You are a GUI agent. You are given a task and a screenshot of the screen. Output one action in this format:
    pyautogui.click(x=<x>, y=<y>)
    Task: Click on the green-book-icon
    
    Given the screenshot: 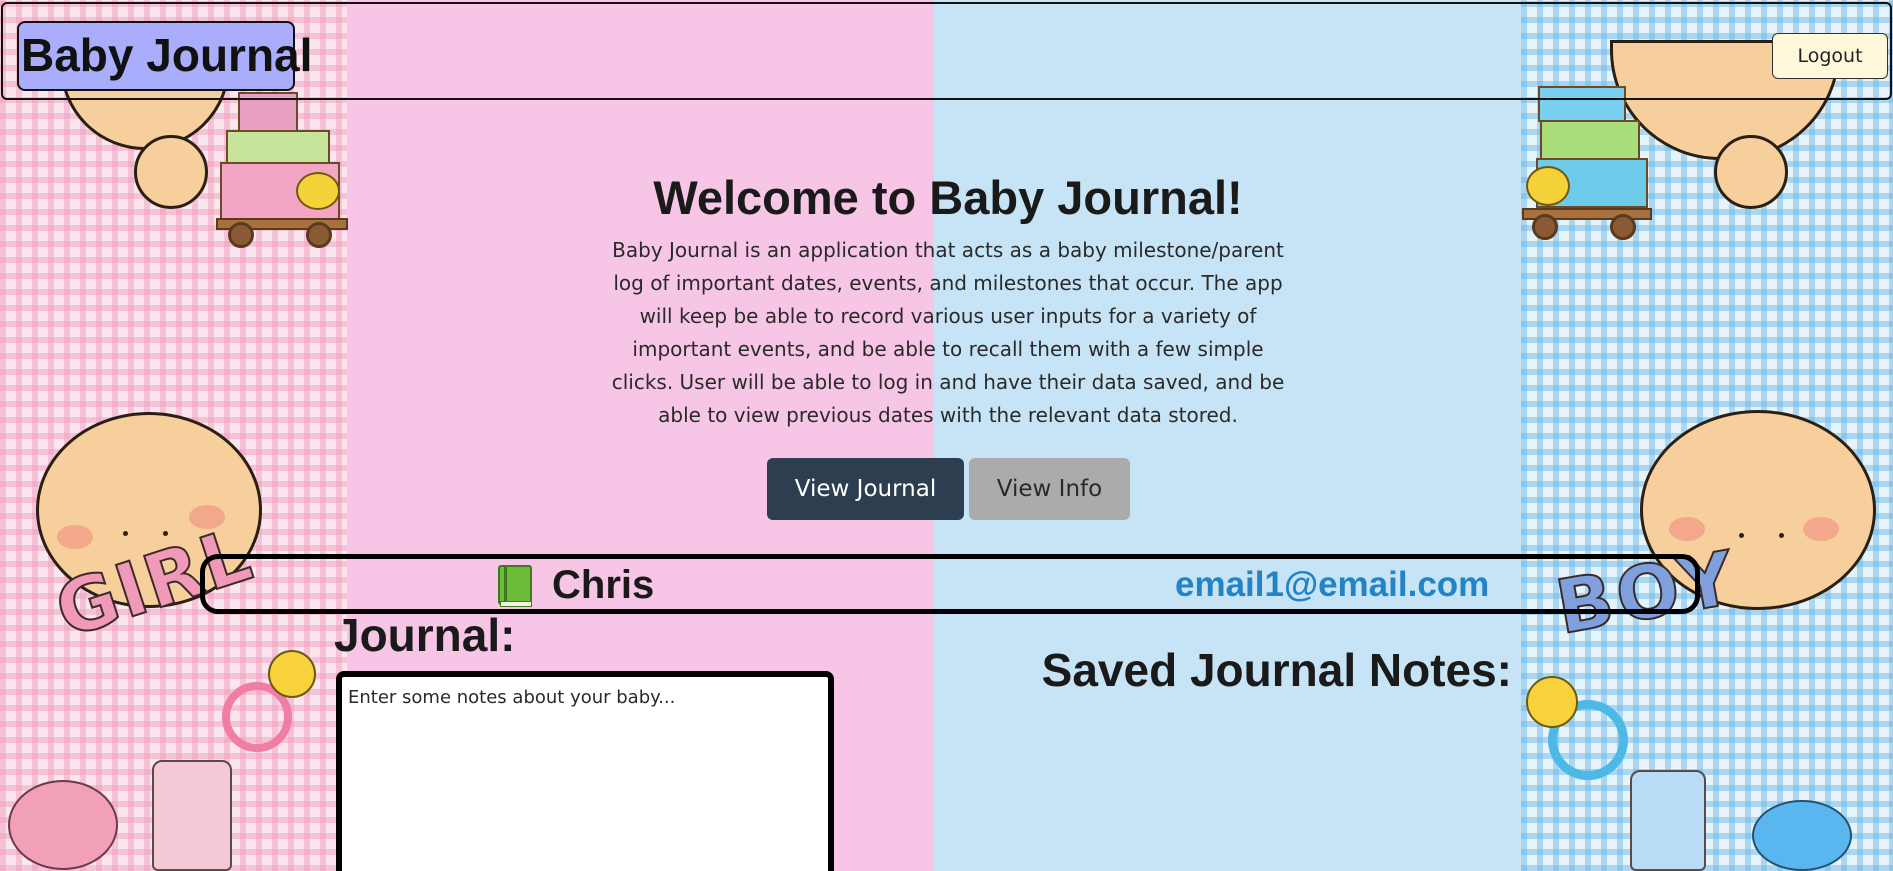 What is the action you would take?
    pyautogui.click(x=515, y=586)
    